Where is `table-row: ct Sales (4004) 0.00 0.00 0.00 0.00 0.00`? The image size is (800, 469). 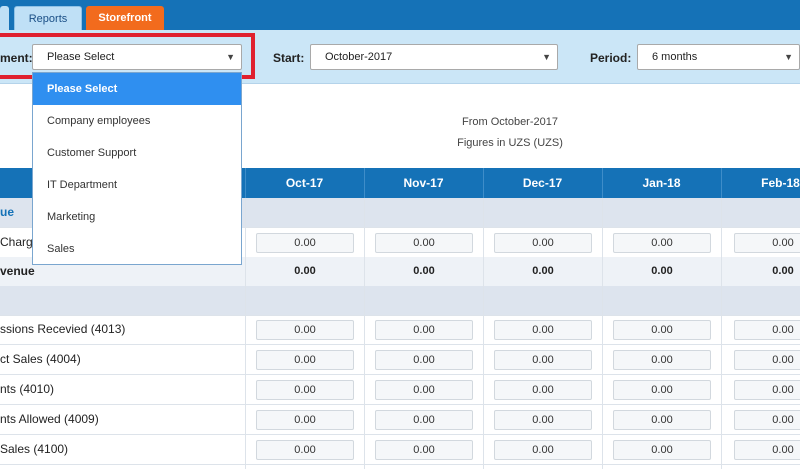
table-row: ct Sales (4004) 0.00 0.00 0.00 0.00 0.00 is located at coordinates (400, 360).